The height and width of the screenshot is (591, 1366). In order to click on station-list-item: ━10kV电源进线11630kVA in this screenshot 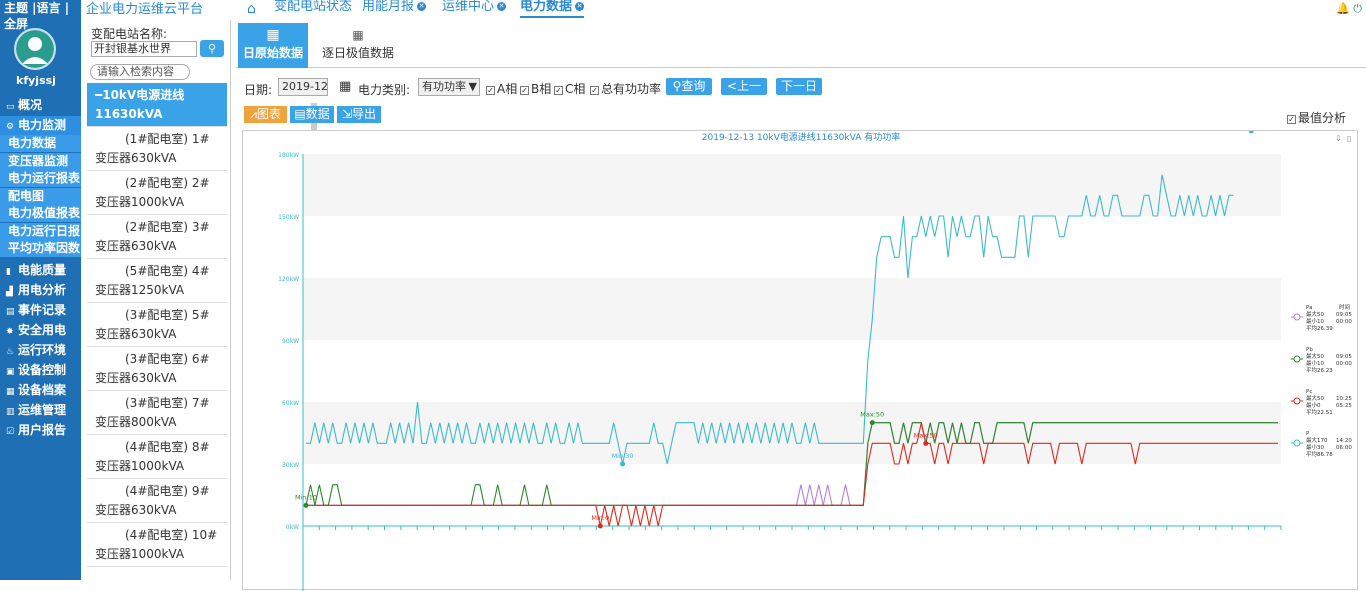, I will do `click(157, 105)`.